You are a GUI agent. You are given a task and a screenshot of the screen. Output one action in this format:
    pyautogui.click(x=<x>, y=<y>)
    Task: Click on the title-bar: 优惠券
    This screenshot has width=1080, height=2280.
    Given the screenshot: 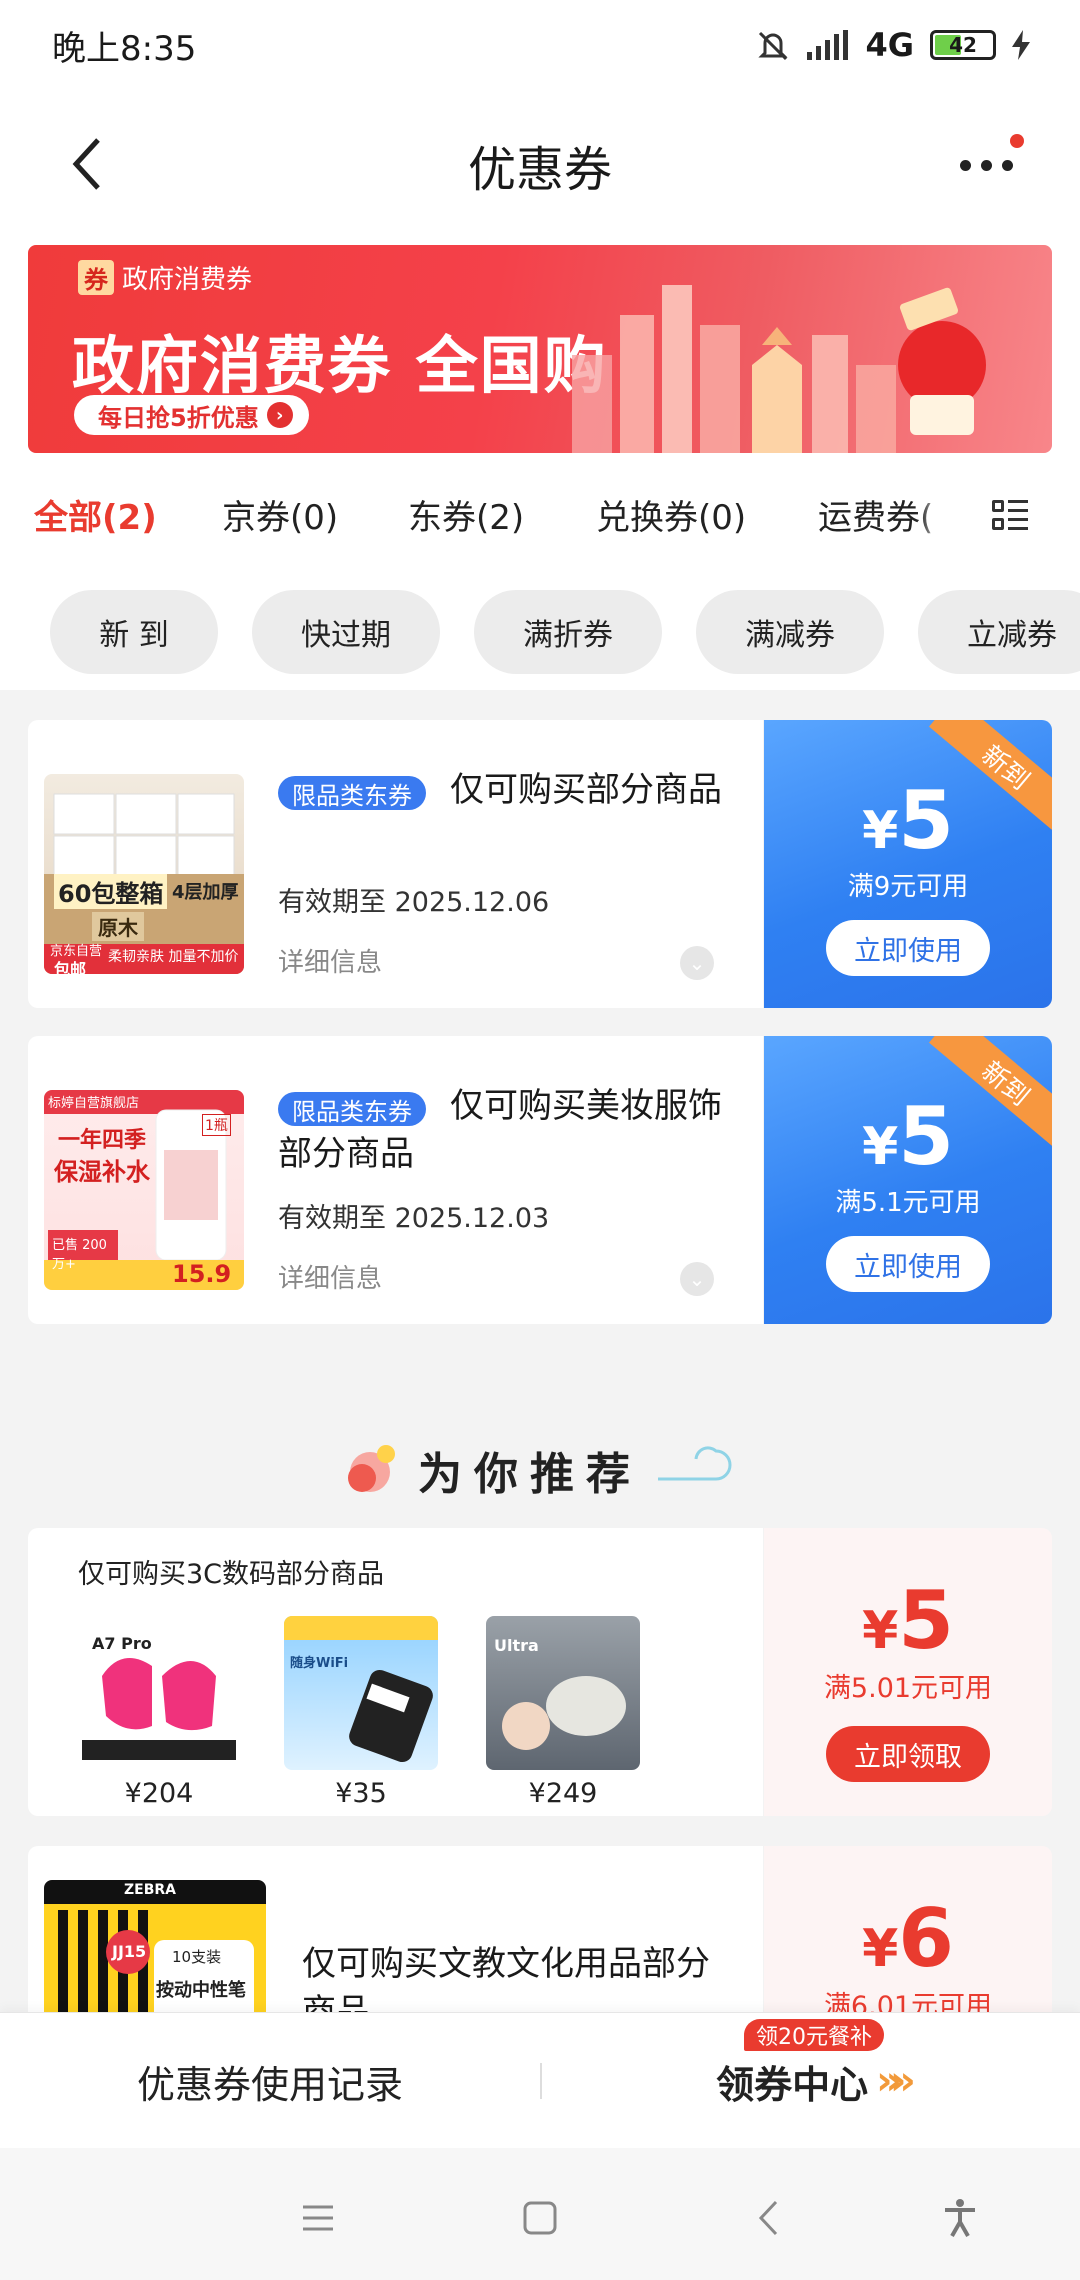 What is the action you would take?
    pyautogui.click(x=540, y=165)
    